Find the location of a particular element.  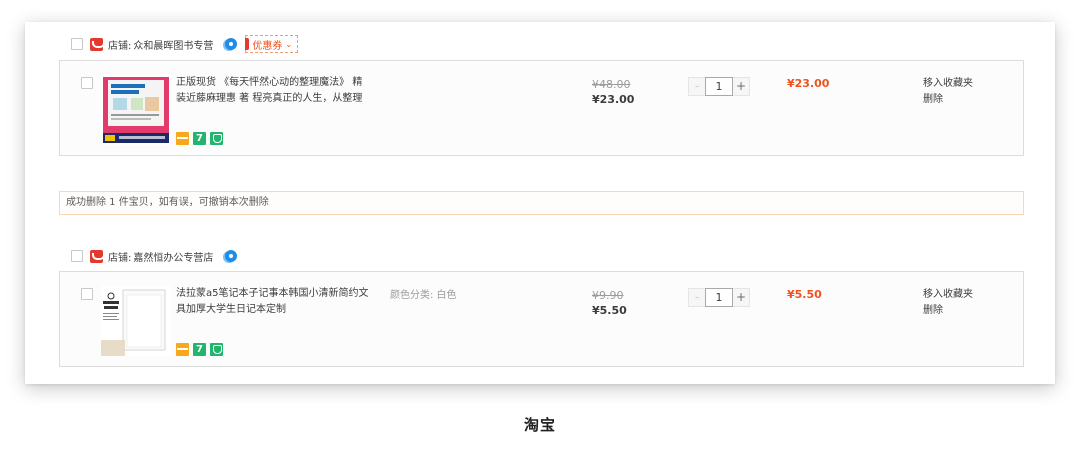

shop-header-1: 店铺: 众和晨晖图书专营 优惠券 ⌄ is located at coordinates (185, 44).